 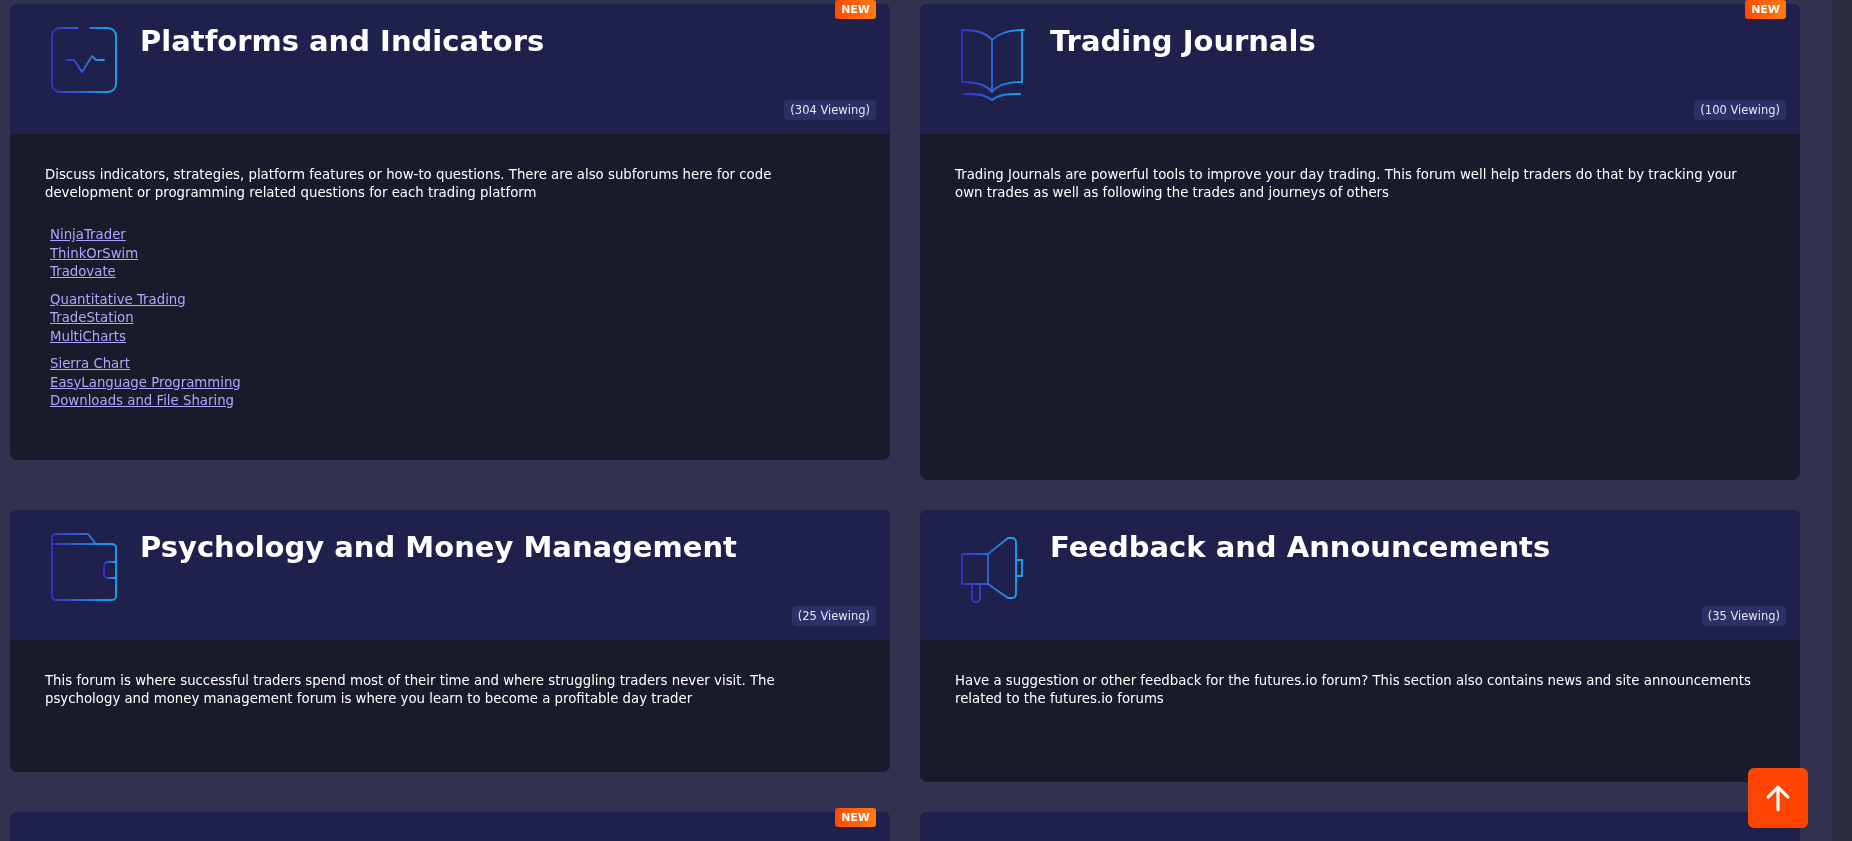 What do you see at coordinates (1740, 110) in the screenshot?
I see `viewing-count: (100 Viewing)` at bounding box center [1740, 110].